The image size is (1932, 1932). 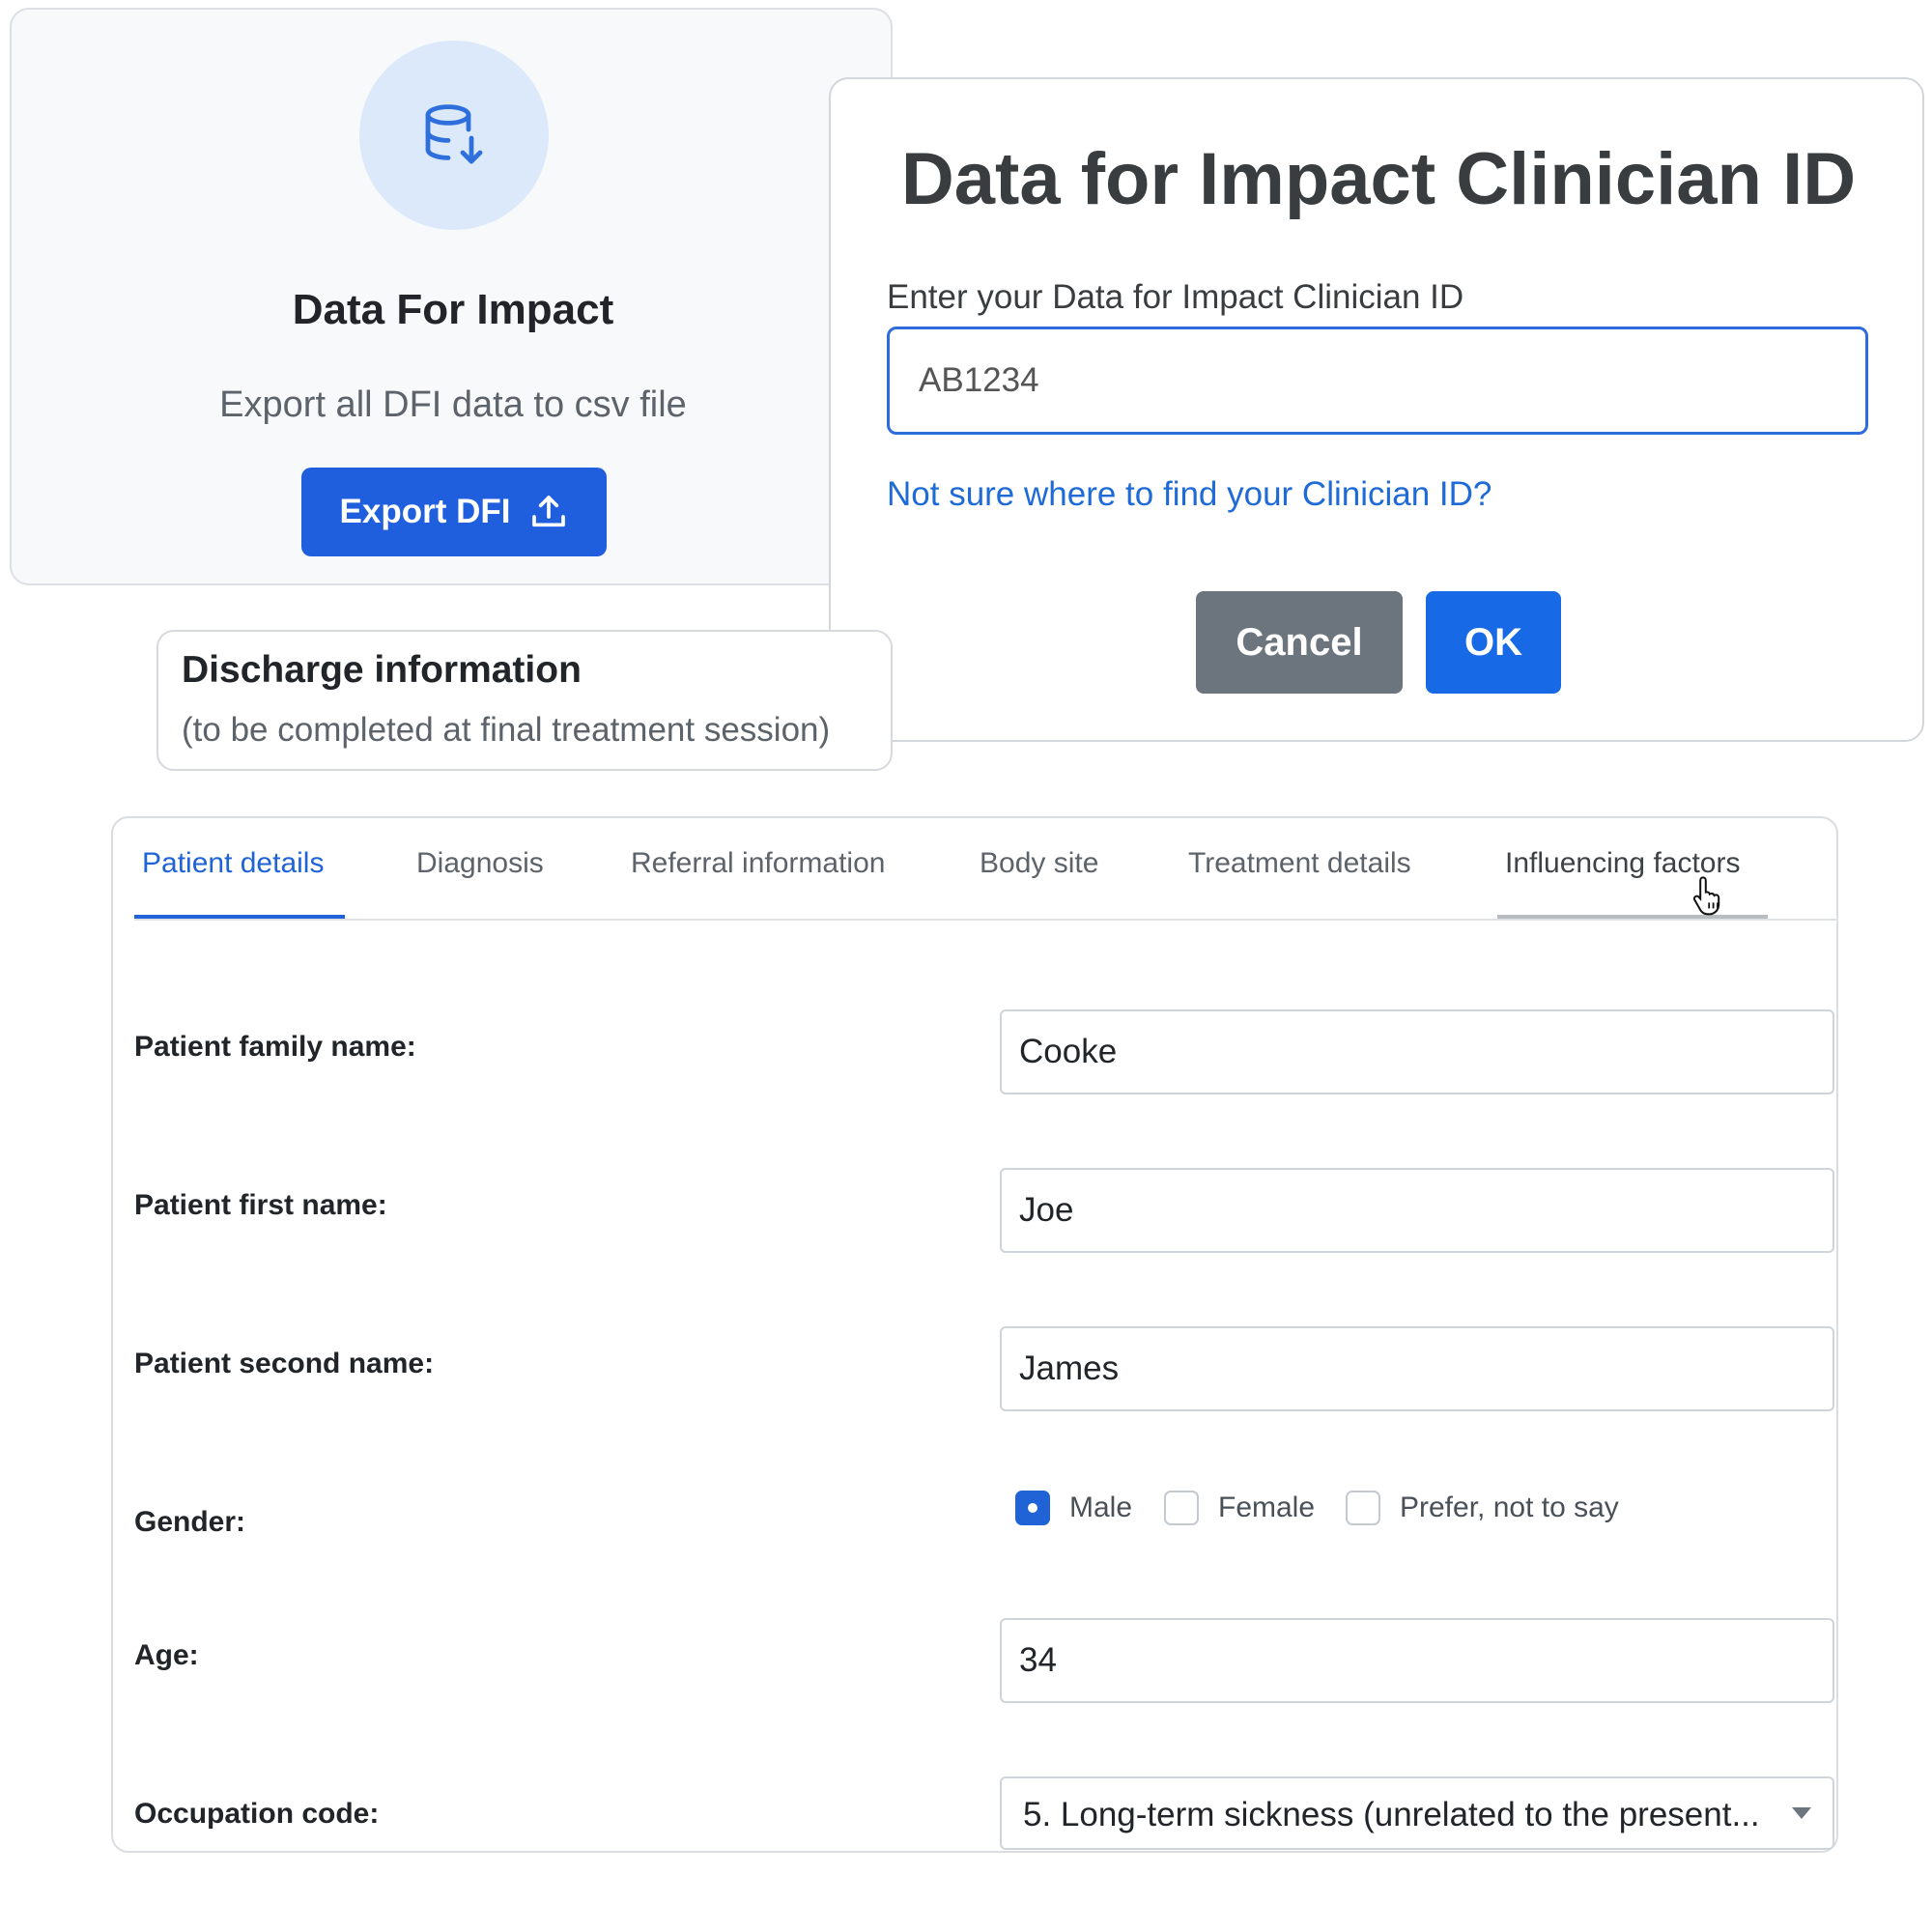 What do you see at coordinates (1363, 1508) in the screenshot?
I see `gender-prefer-not-checkbox` at bounding box center [1363, 1508].